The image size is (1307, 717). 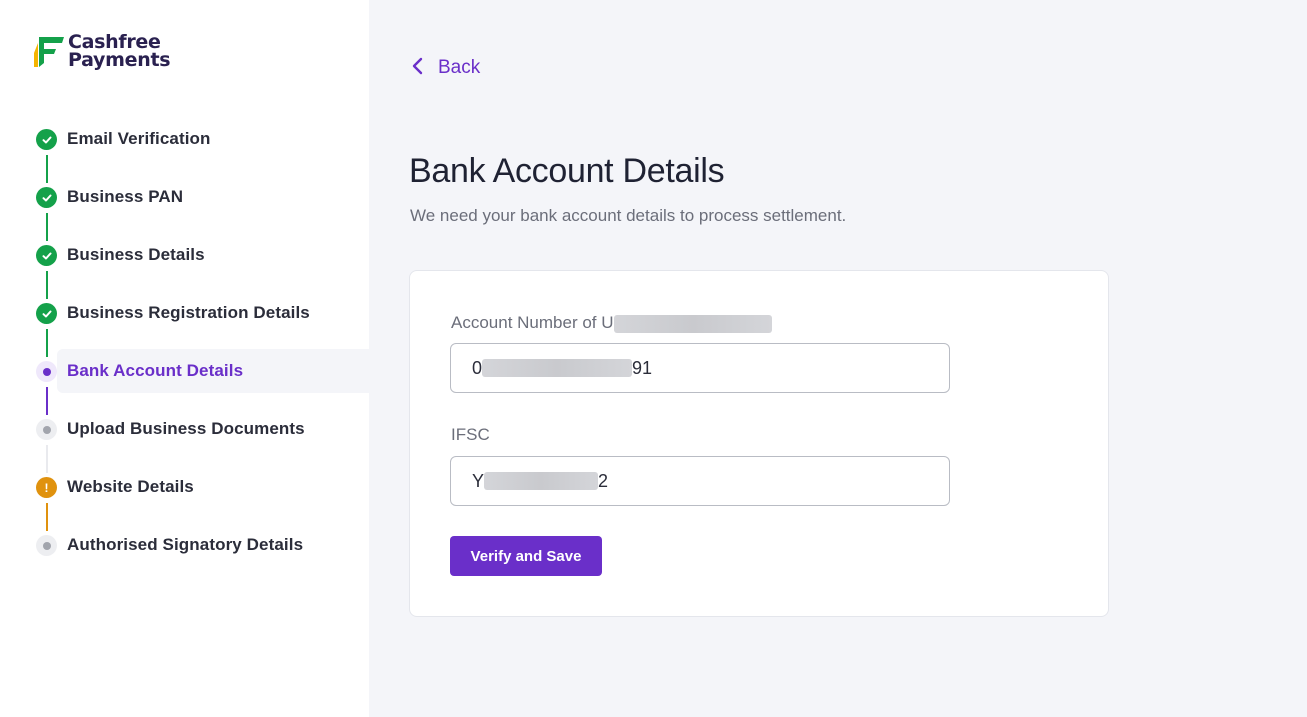 I want to click on ifsc-input: Y2, so click(x=700, y=481).